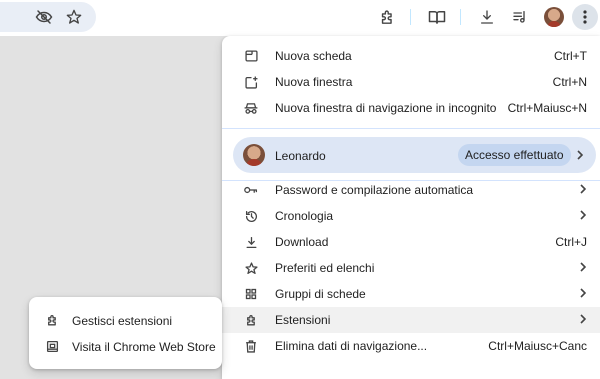  What do you see at coordinates (314, 82) in the screenshot?
I see `menu-item-label: Nuova finestra` at bounding box center [314, 82].